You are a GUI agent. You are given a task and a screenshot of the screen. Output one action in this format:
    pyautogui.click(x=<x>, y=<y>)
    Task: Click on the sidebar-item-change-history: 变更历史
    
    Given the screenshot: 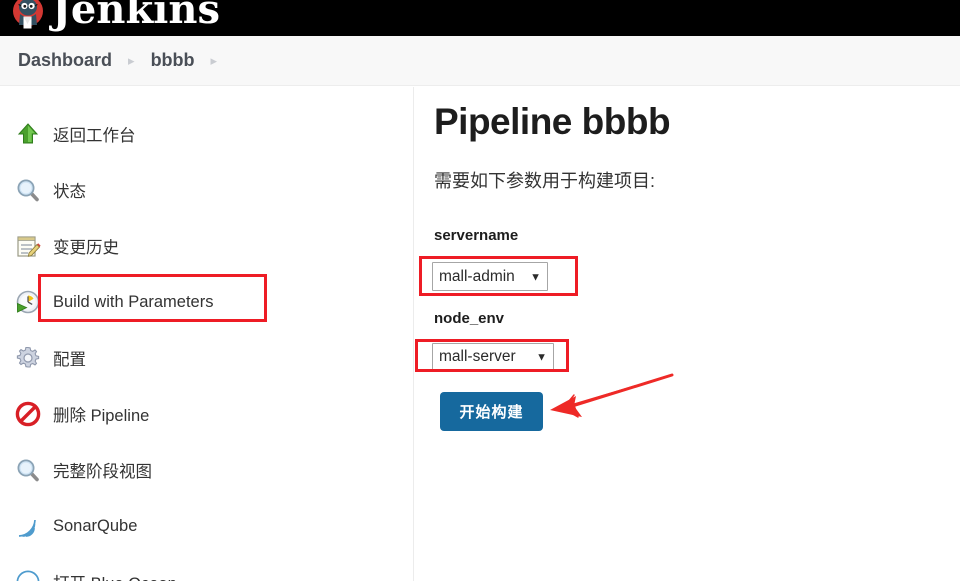 What is the action you would take?
    pyautogui.click(x=206, y=246)
    